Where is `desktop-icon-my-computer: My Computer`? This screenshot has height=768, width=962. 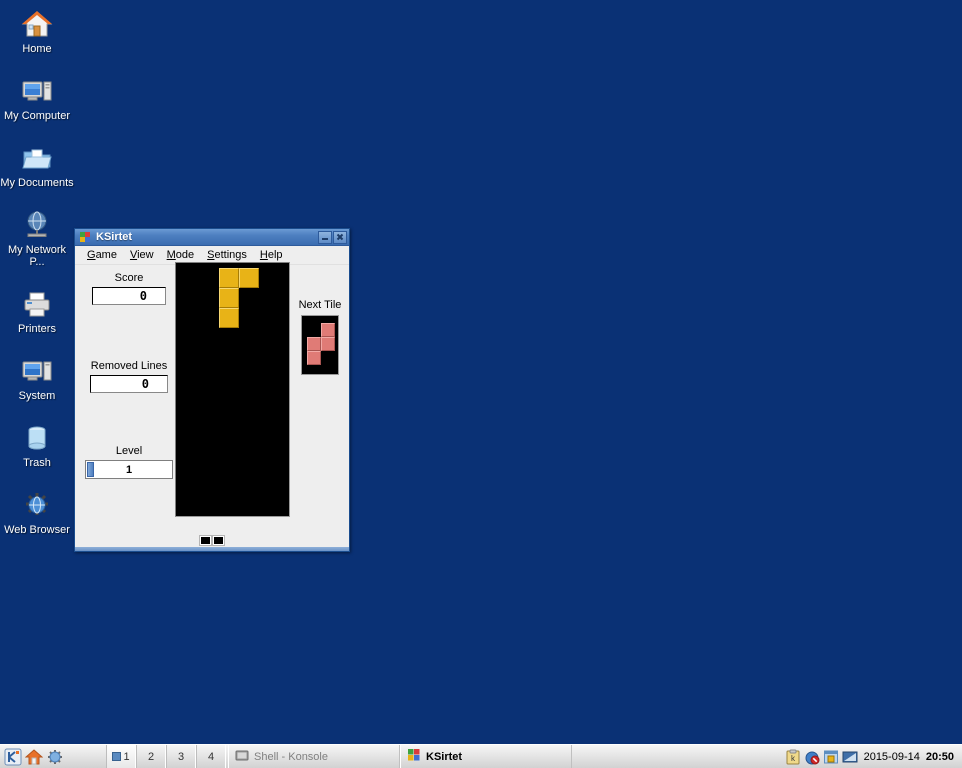
desktop-icon-my-computer: My Computer is located at coordinates (37, 97).